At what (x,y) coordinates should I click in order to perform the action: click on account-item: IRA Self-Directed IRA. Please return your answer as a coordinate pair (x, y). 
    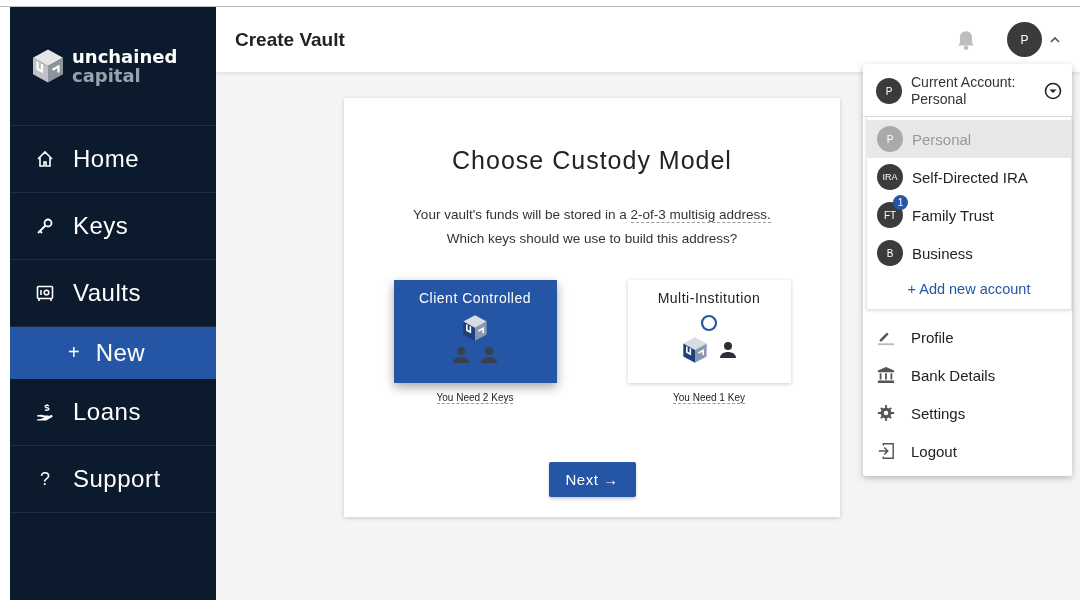
    Looking at the image, I should click on (969, 177).